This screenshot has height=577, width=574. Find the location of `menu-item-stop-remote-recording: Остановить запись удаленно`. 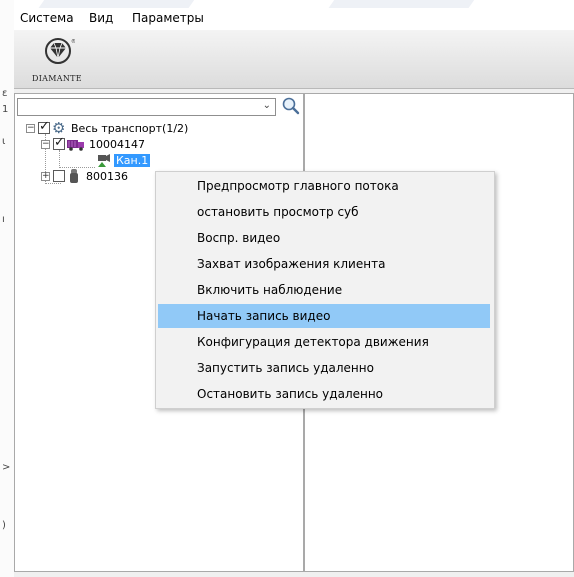

menu-item-stop-remote-recording: Остановить запись удаленно is located at coordinates (324, 394).